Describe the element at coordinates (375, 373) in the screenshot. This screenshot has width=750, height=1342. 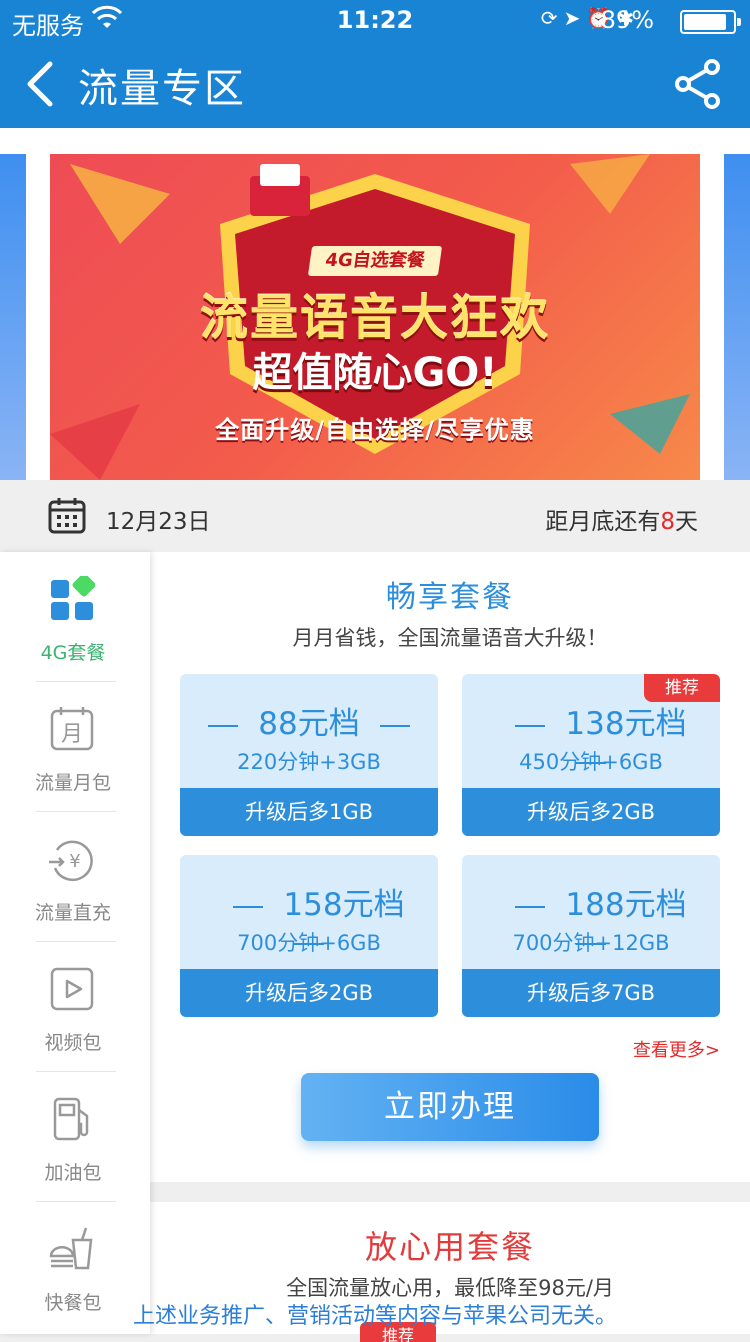
I see `banner-subheadline: 超值随心GO!` at that location.